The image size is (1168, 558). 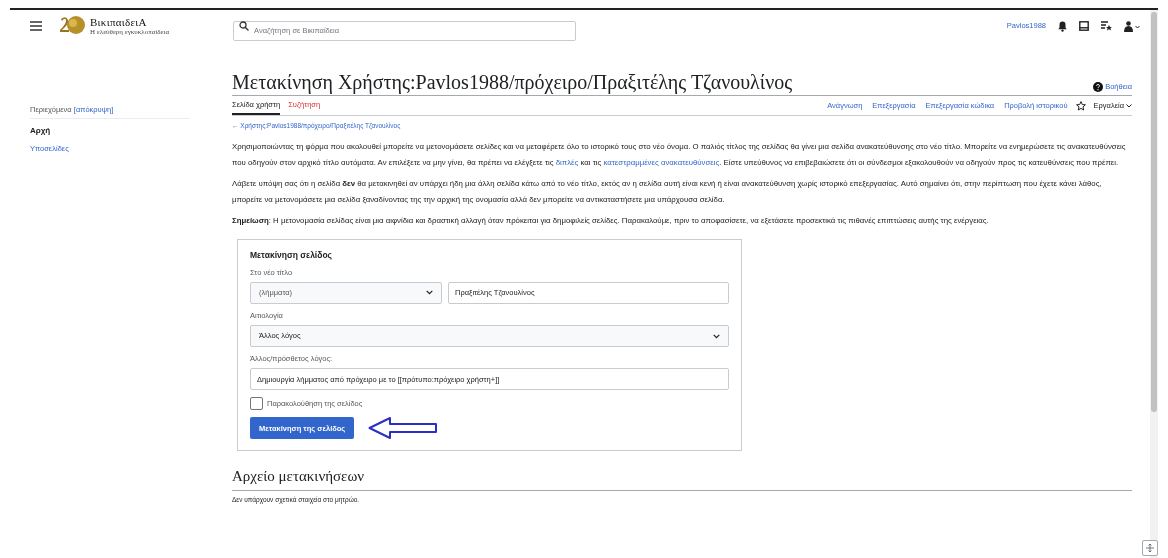 I want to click on arrow-annotation, so click(x=403, y=428).